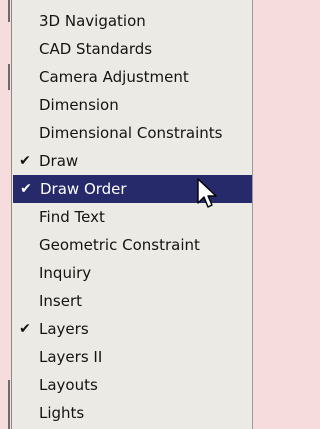  Describe the element at coordinates (96, 49) in the screenshot. I see `menu-item-label: CAD Standards` at that location.